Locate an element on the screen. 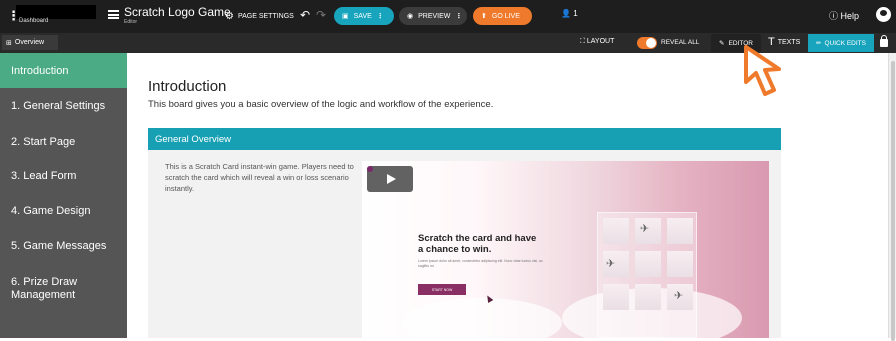  quick-edits-label: QUICK EDITS is located at coordinates (845, 43).